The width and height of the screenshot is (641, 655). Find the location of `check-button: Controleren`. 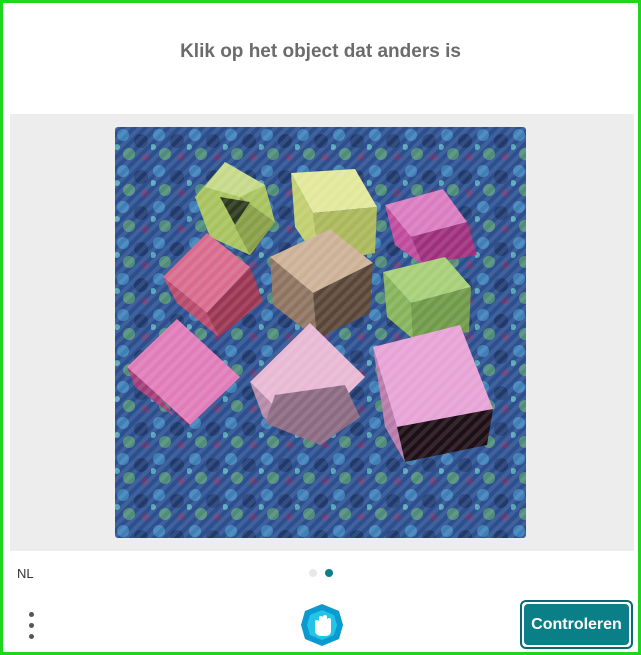

check-button: Controleren is located at coordinates (576, 624).